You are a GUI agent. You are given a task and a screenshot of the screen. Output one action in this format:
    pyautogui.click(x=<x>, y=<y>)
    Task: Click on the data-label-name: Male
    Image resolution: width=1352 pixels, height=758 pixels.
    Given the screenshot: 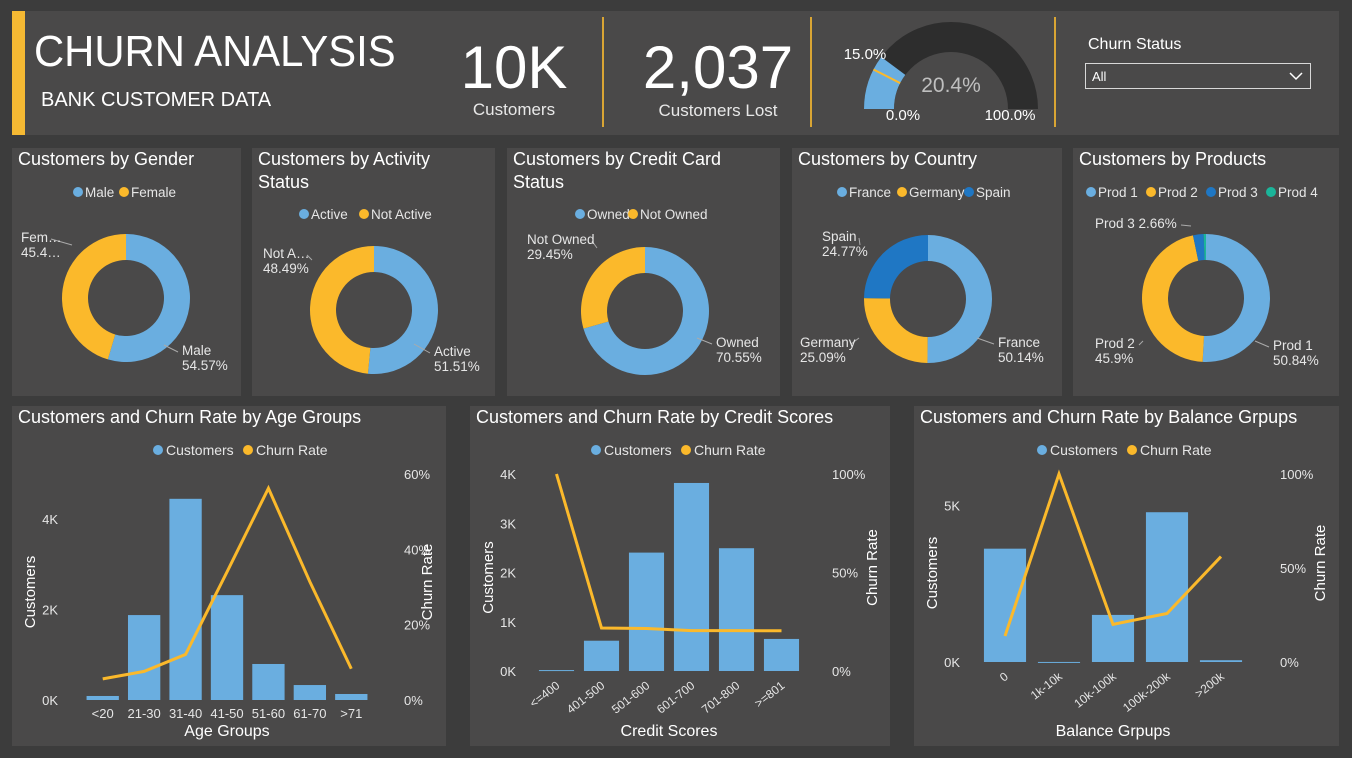 What is the action you would take?
    pyautogui.click(x=196, y=350)
    